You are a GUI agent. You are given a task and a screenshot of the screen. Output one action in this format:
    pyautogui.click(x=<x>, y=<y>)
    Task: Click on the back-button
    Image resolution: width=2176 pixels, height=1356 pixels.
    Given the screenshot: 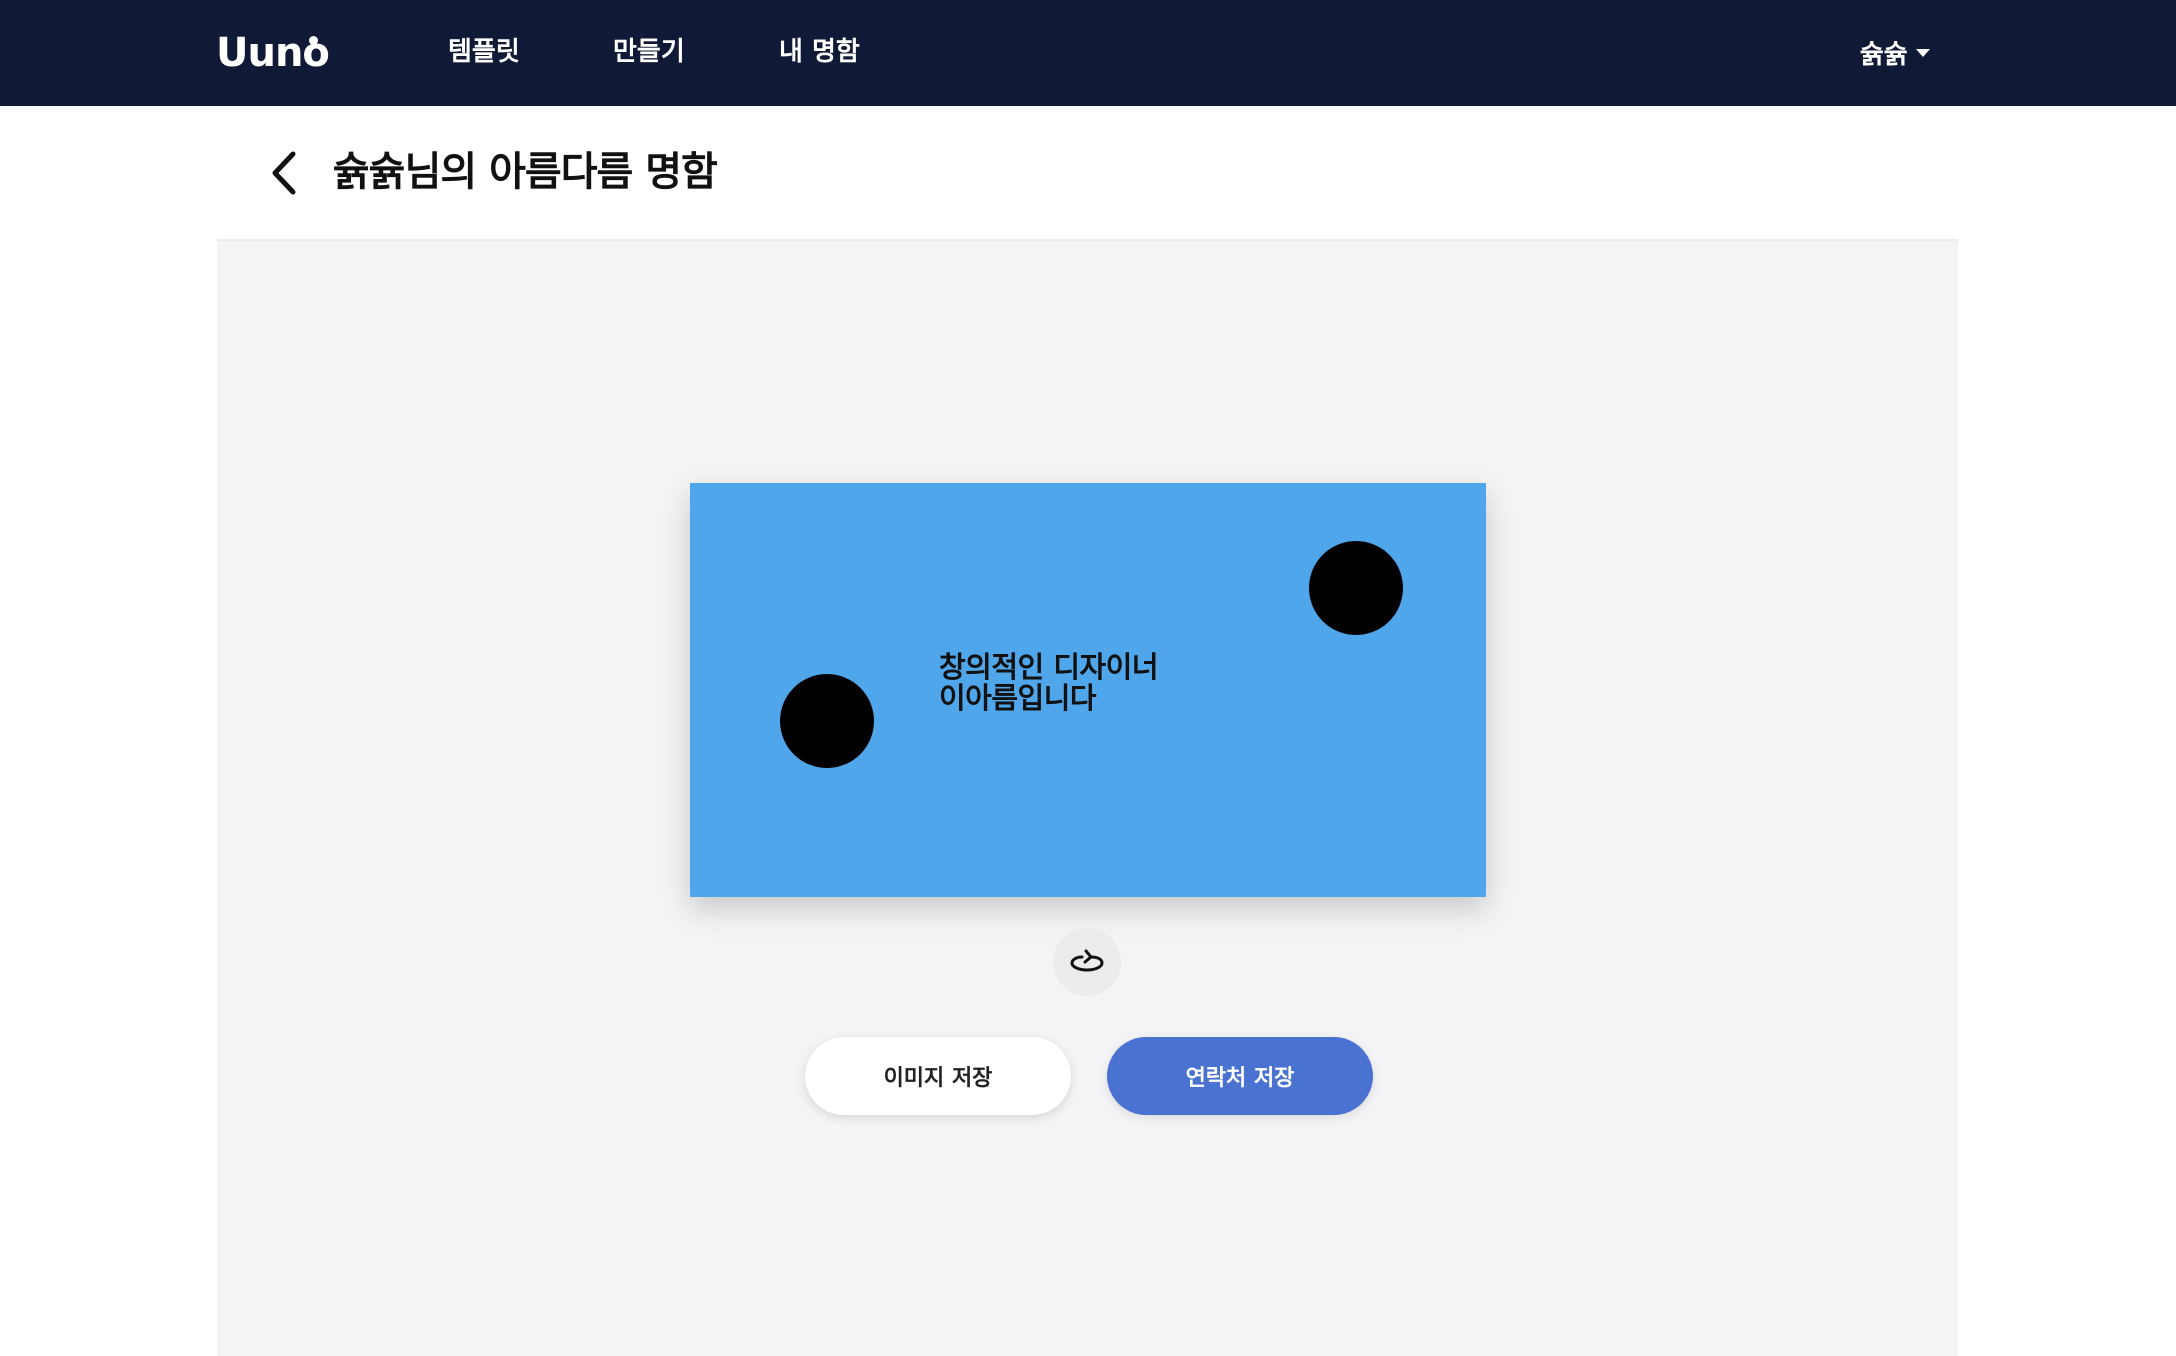 What is the action you would take?
    pyautogui.click(x=284, y=173)
    